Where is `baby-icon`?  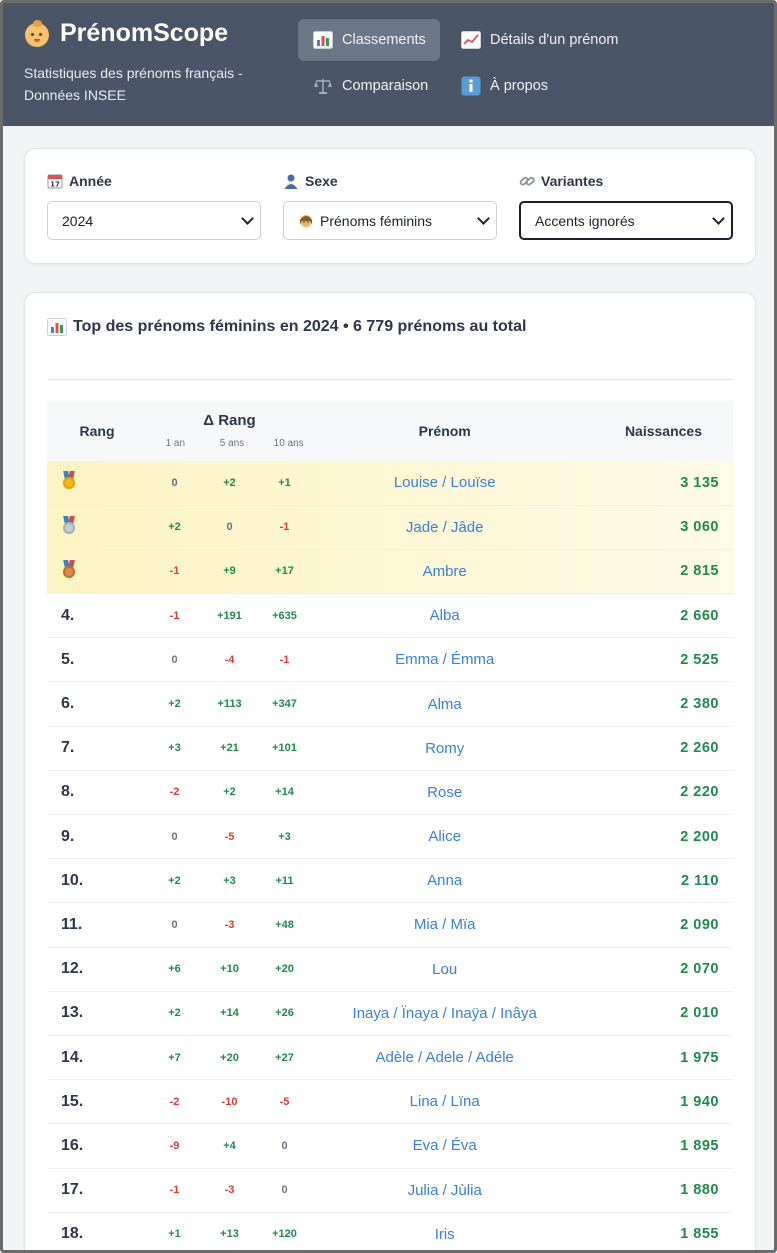
baby-icon is located at coordinates (37, 33).